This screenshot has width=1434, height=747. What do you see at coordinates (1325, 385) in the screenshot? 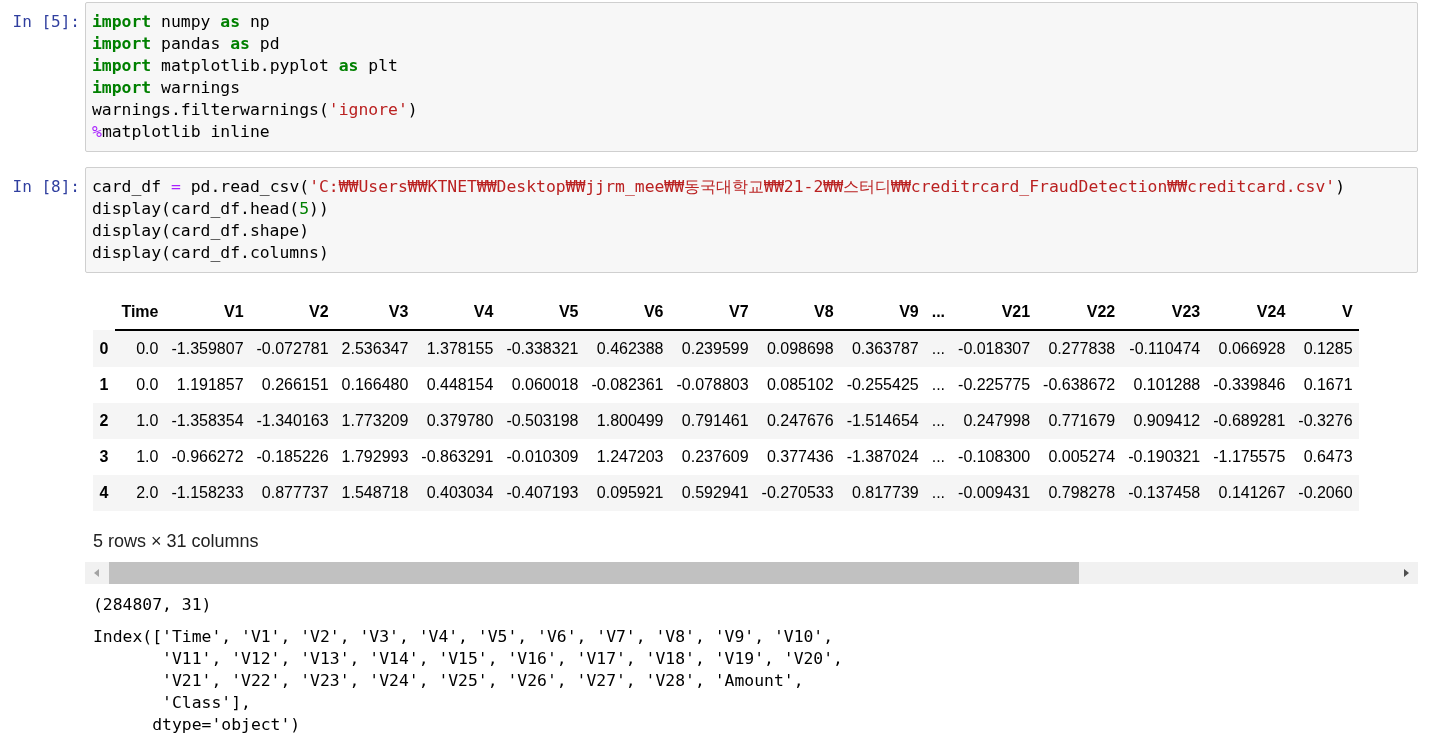
I see `table-cell: 0.1671` at bounding box center [1325, 385].